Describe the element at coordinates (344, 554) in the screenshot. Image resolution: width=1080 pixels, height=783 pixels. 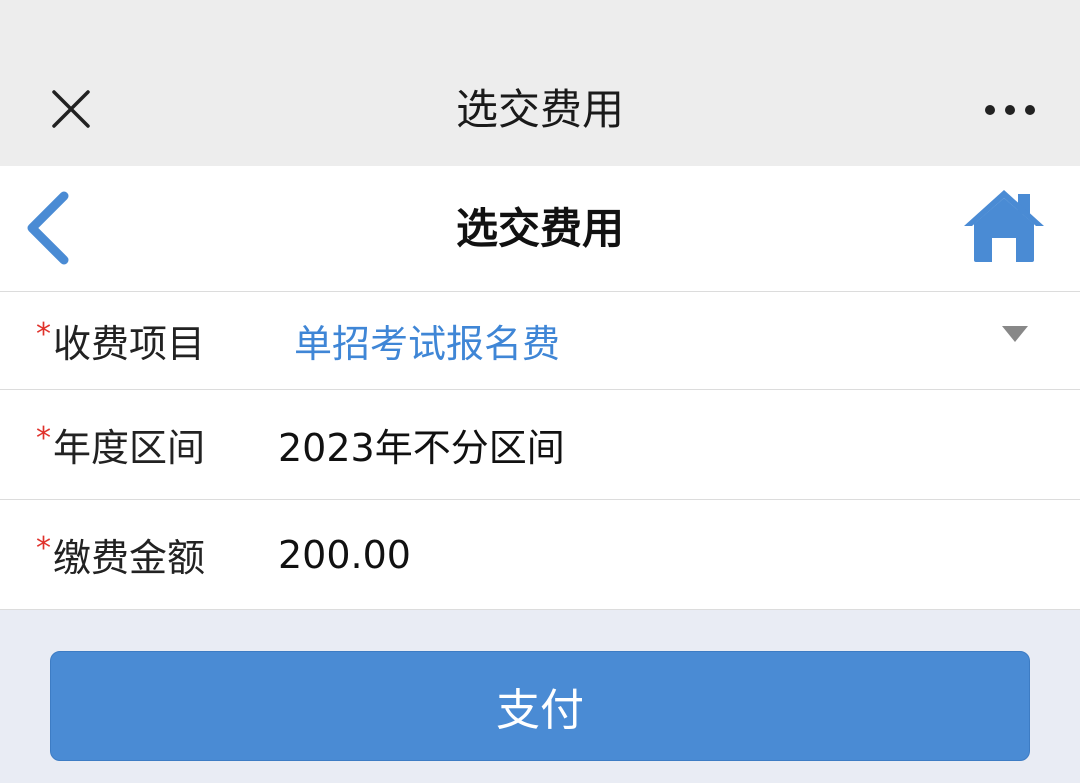
I see `amount-value: 200.00` at that location.